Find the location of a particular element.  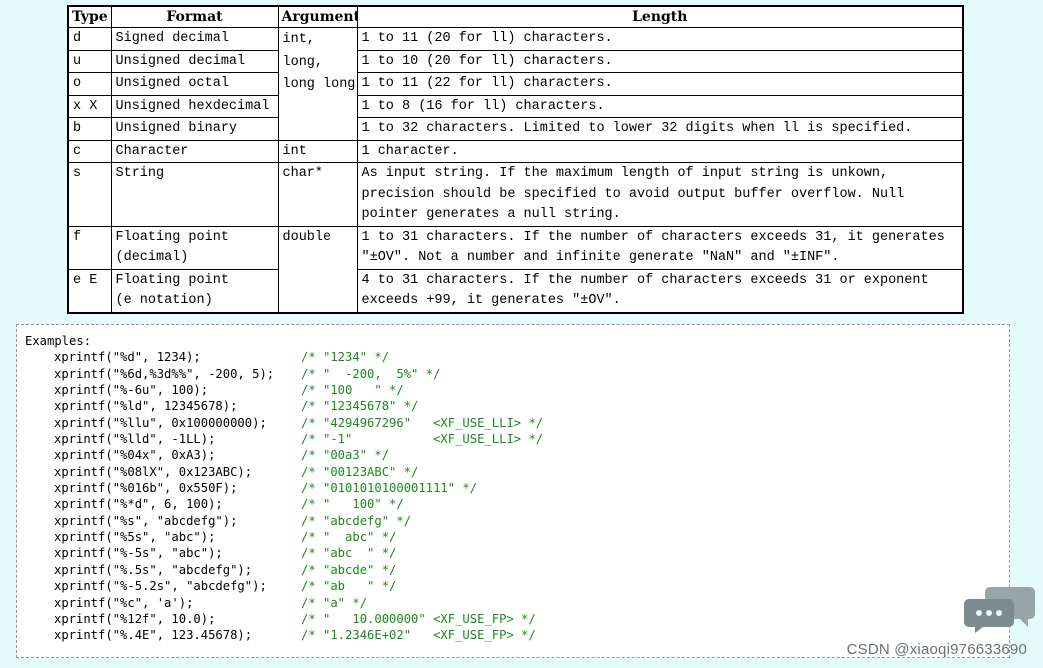

example-comment: /* "abcde" */ is located at coordinates (349, 569).